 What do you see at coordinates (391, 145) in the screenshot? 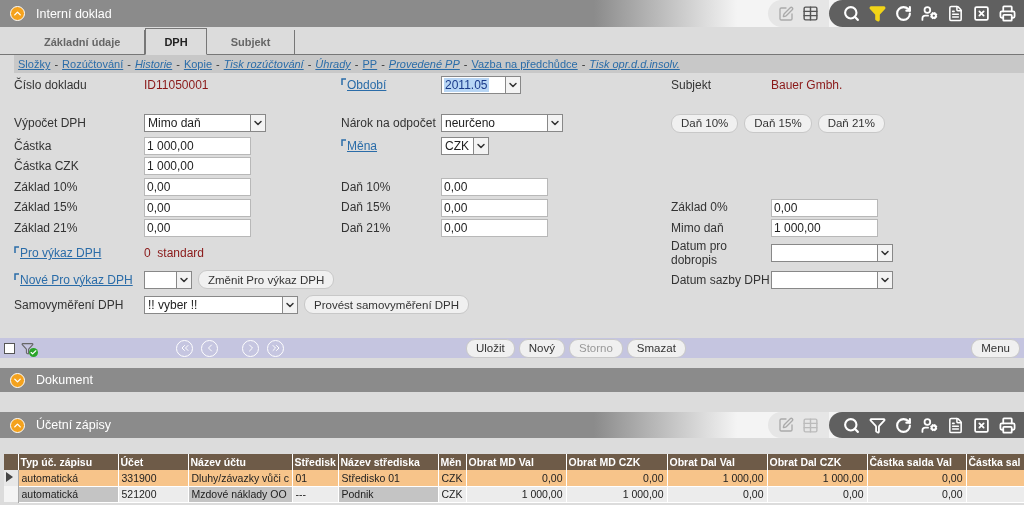
I see `field-link: Měna` at bounding box center [391, 145].